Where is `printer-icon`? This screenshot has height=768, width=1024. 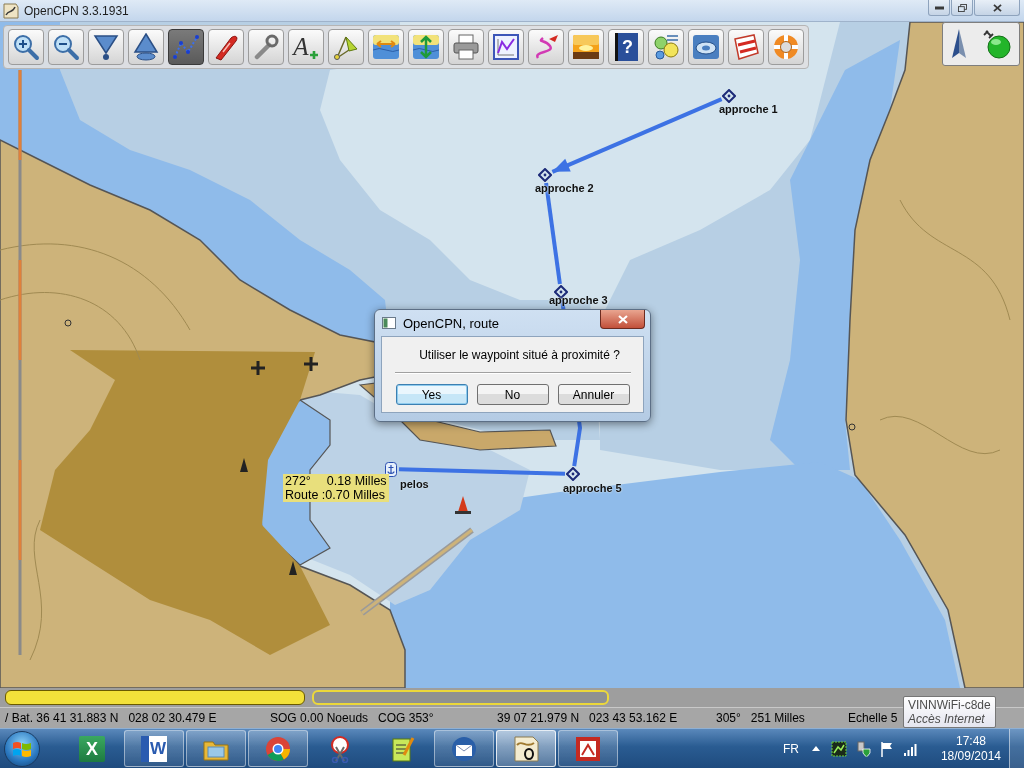
printer-icon is located at coordinates (466, 47).